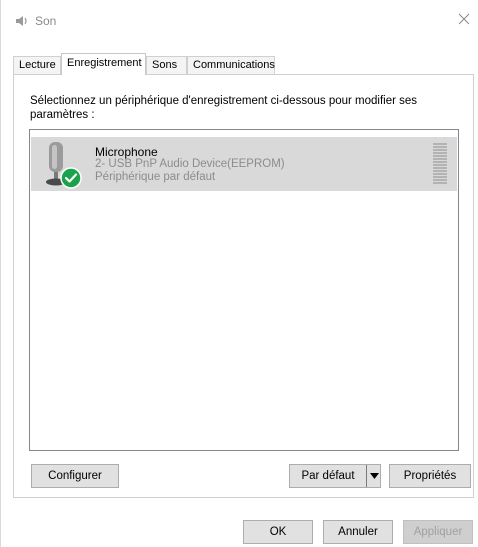 The width and height of the screenshot is (478, 547). I want to click on set-default-split-button: Par défaut, so click(335, 476).